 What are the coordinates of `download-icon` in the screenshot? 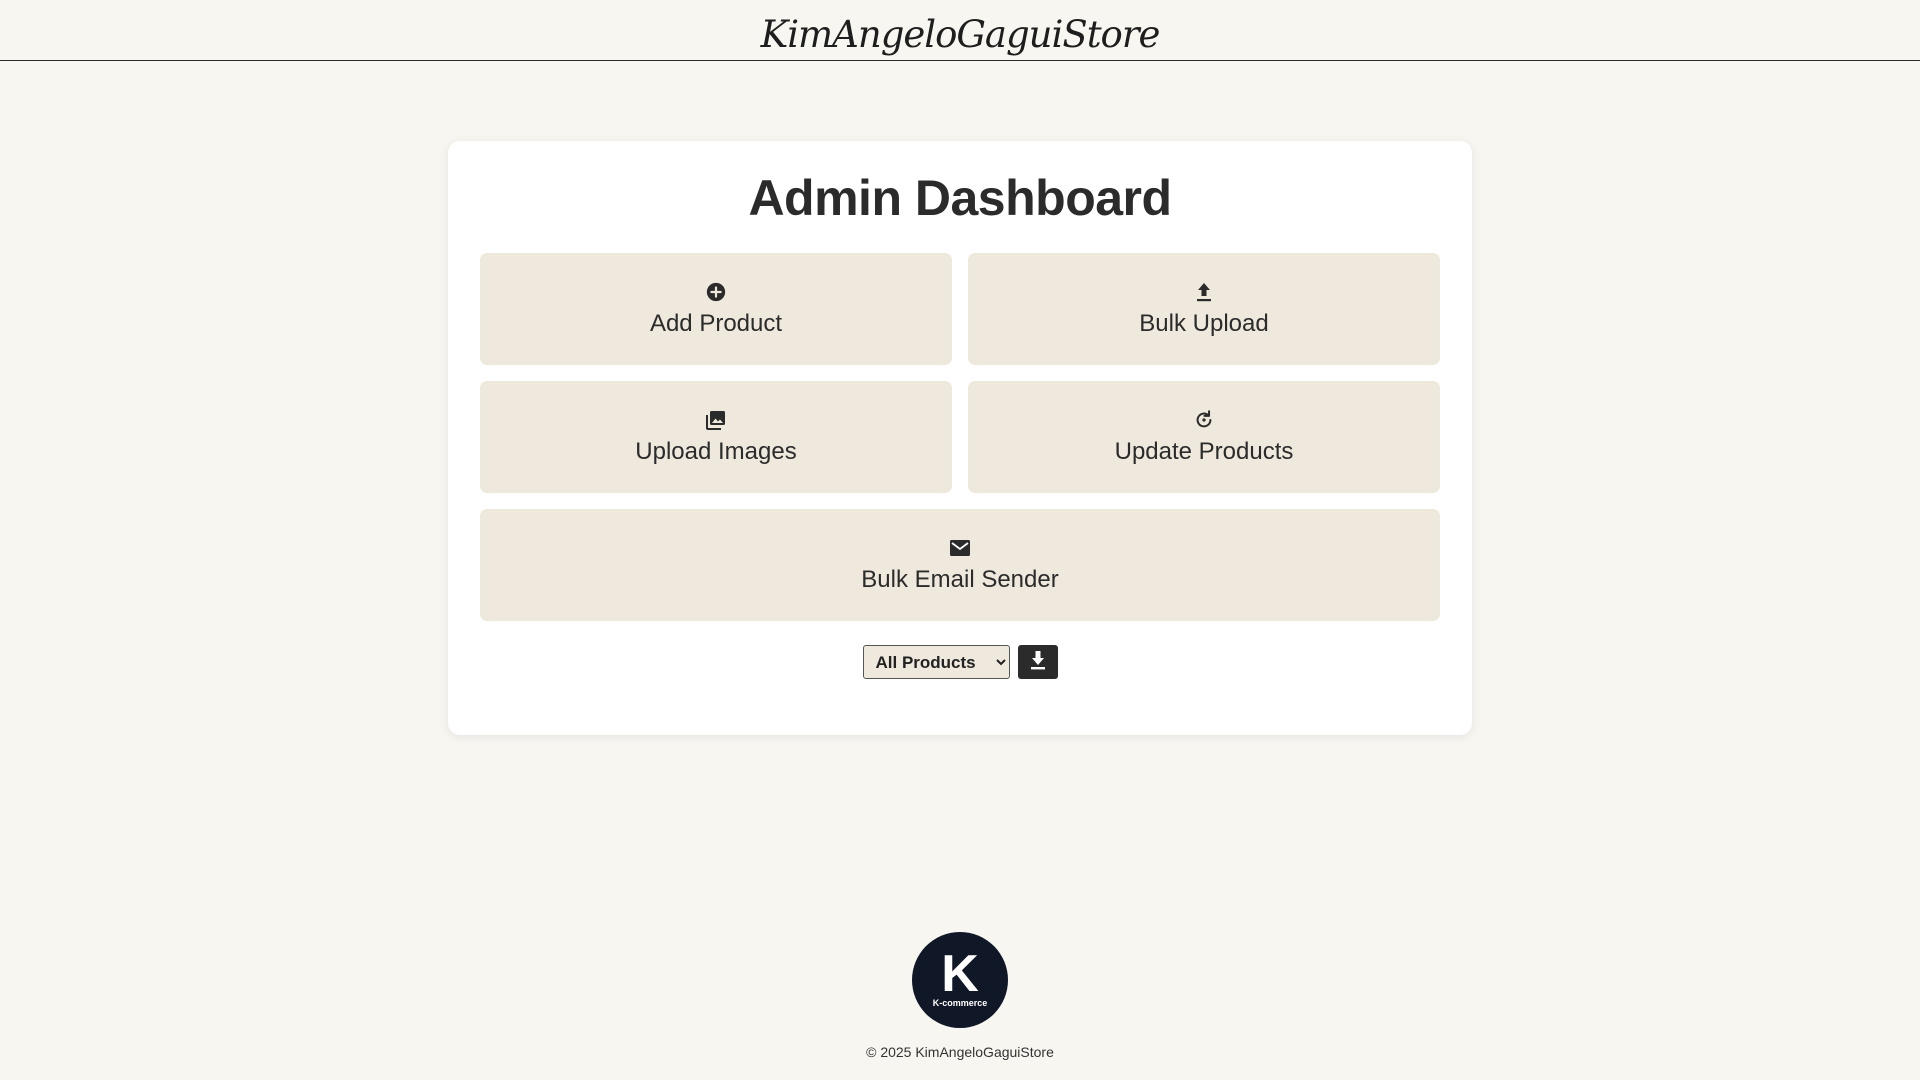 It's located at (1038, 662).